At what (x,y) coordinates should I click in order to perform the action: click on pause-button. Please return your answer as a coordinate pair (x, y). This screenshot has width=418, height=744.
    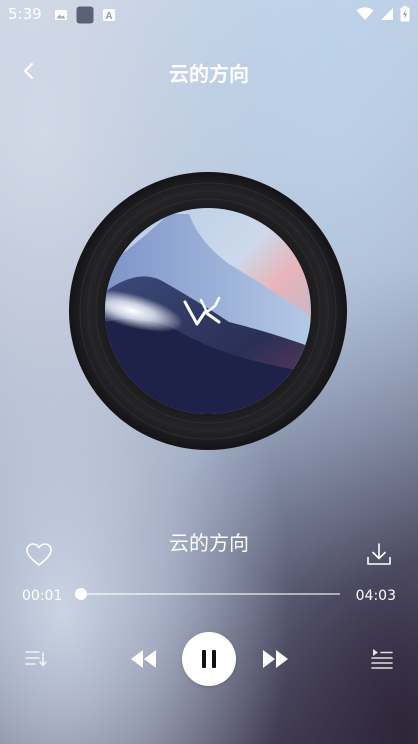
    Looking at the image, I should click on (209, 659).